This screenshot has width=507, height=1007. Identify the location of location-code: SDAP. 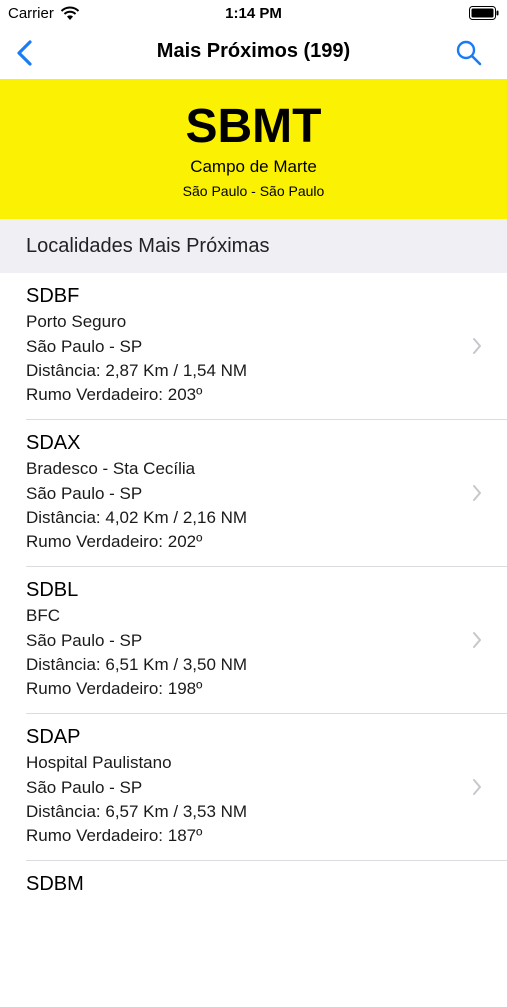
(53, 737).